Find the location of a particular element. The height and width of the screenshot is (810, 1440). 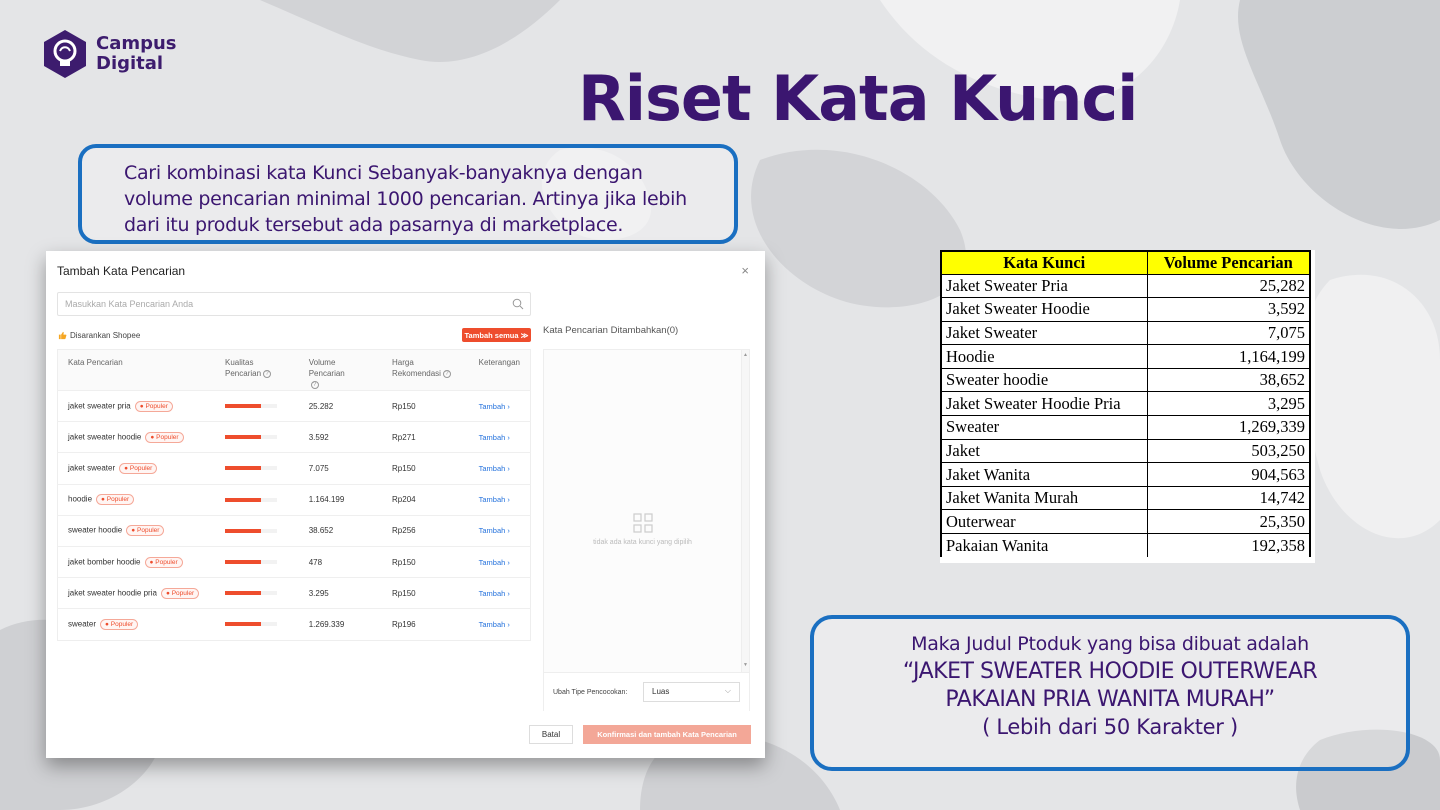

brand-logo: Campus Digital is located at coordinates (108, 54).